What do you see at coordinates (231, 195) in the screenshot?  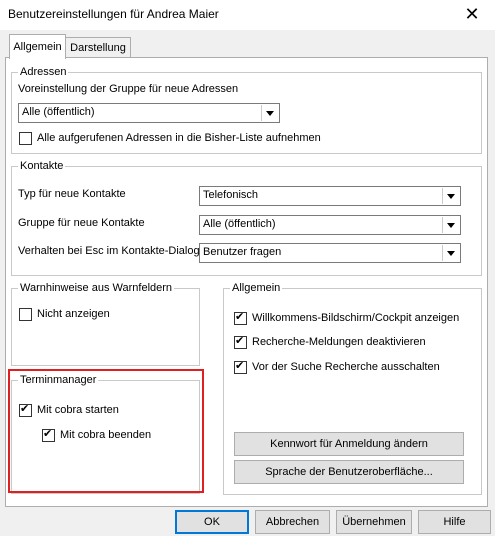 I see `select-value: Telefonisch` at bounding box center [231, 195].